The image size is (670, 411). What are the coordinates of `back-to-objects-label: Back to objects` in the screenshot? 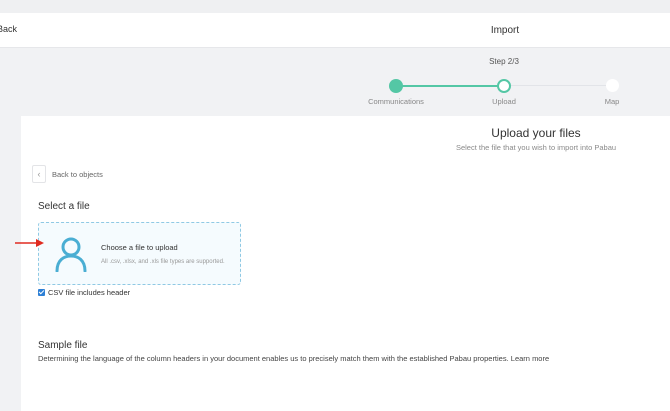 It's located at (77, 174).